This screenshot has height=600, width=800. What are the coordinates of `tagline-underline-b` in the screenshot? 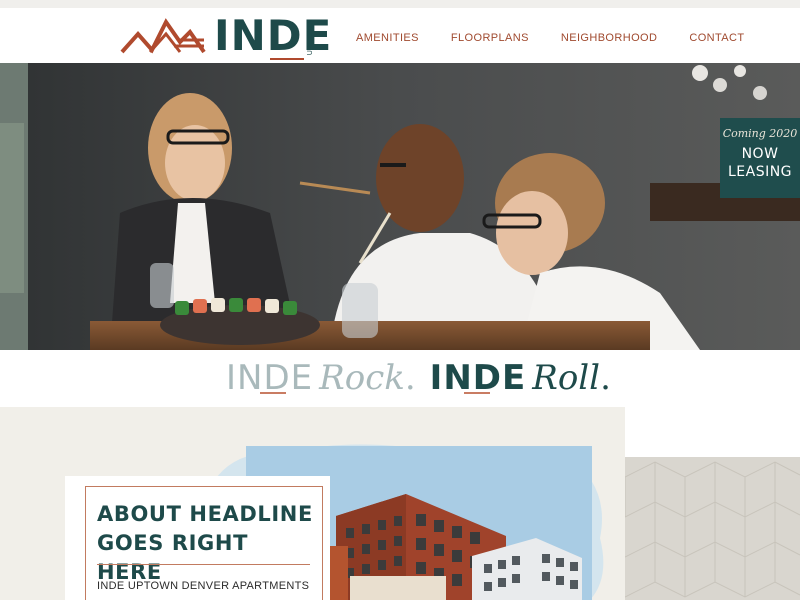 It's located at (476, 393).